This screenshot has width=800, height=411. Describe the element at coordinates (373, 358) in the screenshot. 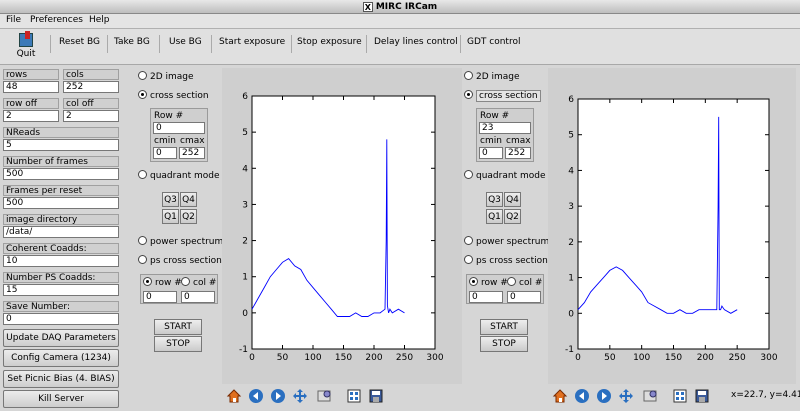

I see `x-tick-label: 200` at that location.